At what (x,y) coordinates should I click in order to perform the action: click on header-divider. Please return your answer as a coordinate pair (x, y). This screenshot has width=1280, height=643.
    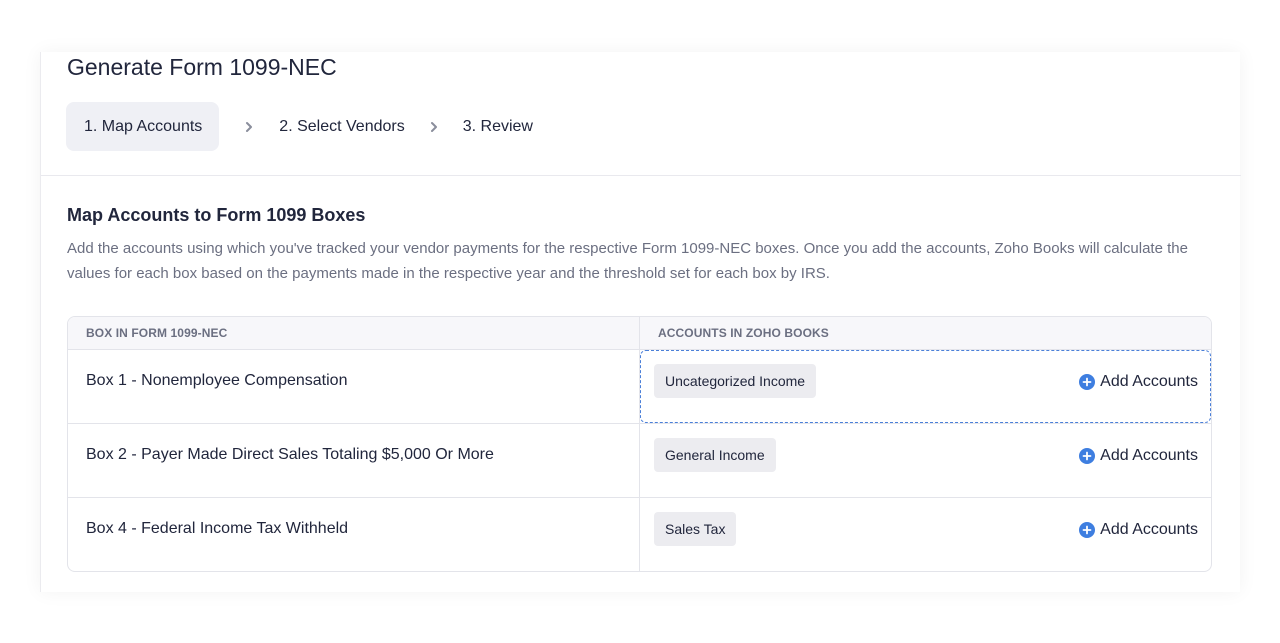
    Looking at the image, I should click on (641, 175).